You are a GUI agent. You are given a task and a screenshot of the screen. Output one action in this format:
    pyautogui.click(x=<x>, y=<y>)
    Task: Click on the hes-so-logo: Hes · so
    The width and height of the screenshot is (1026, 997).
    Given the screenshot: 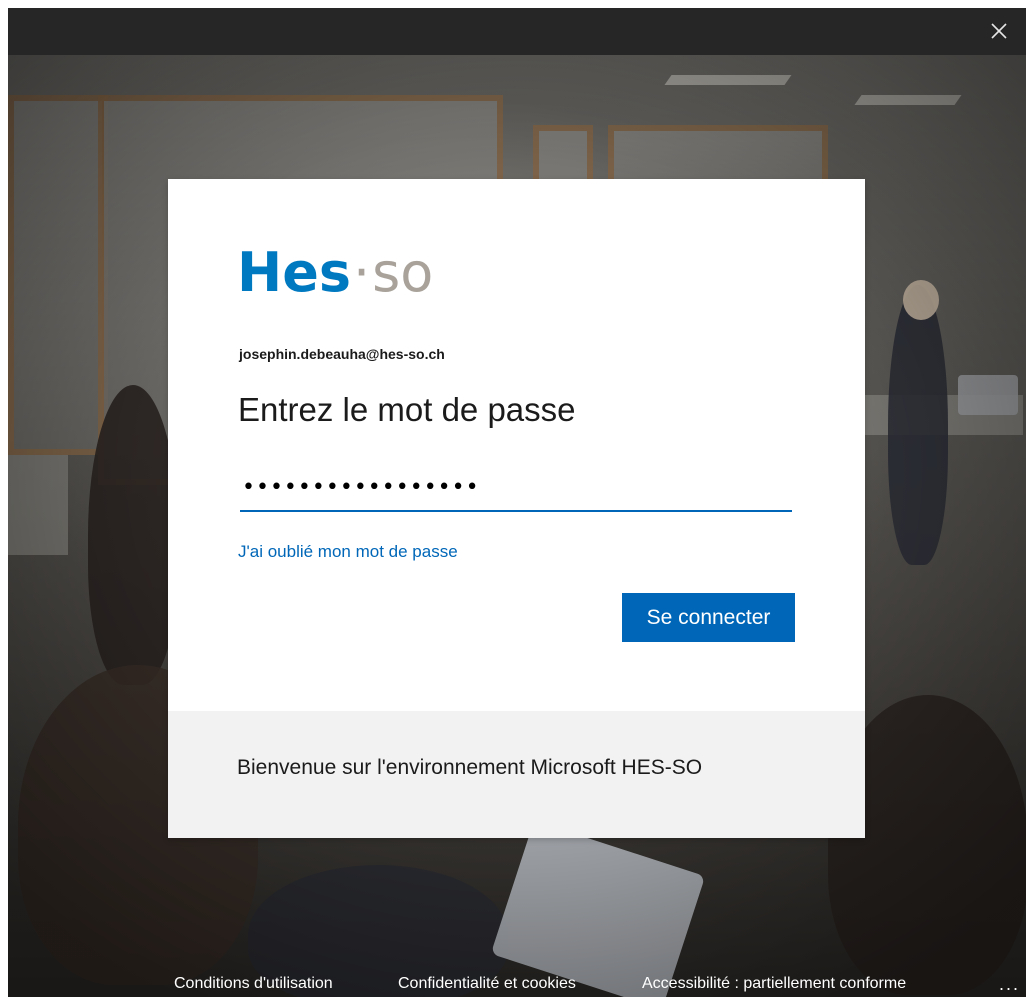 What is the action you would take?
    pyautogui.click(x=335, y=276)
    